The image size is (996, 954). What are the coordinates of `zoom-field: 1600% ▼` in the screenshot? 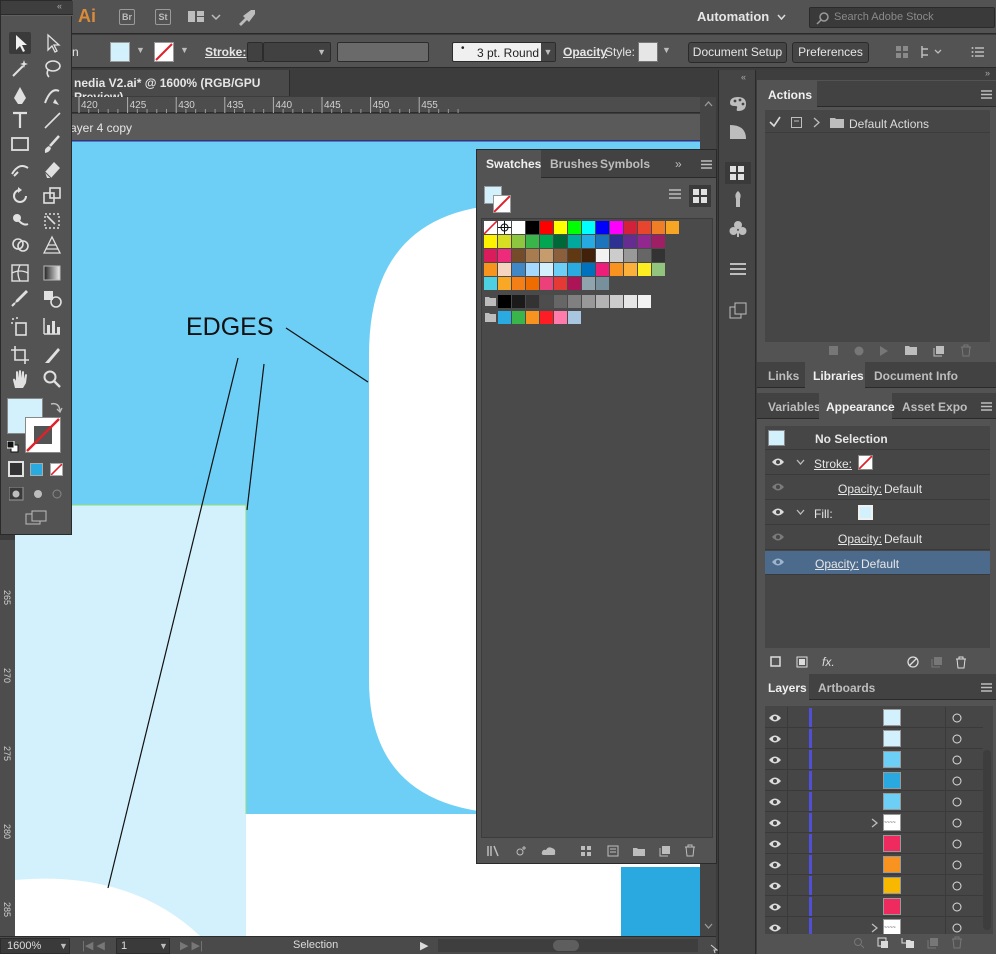 It's located at (35, 946).